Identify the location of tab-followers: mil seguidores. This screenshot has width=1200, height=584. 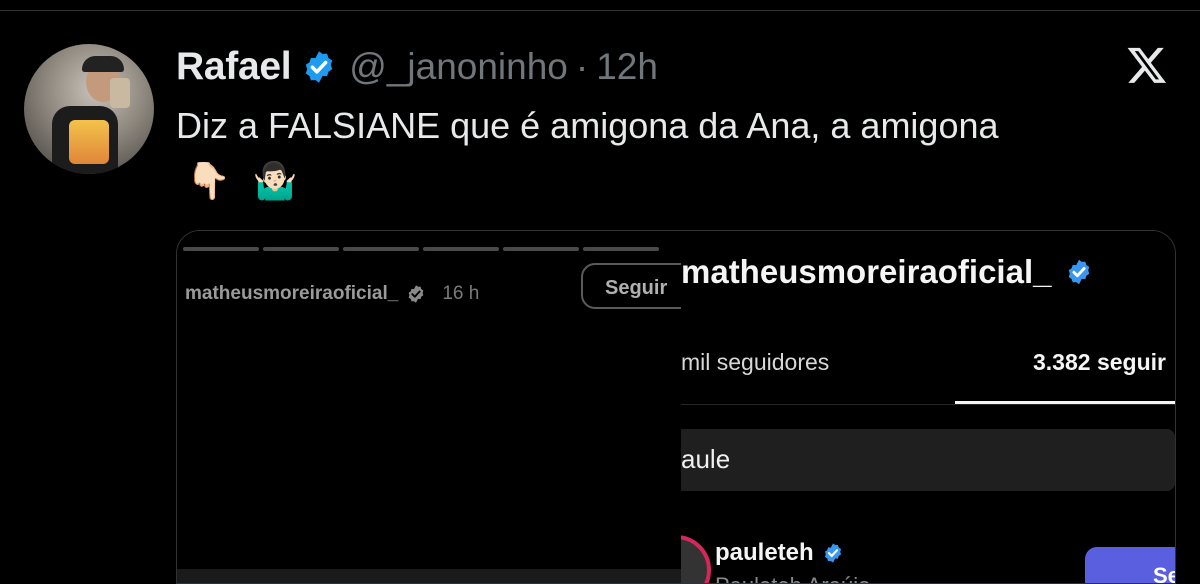
(755, 362).